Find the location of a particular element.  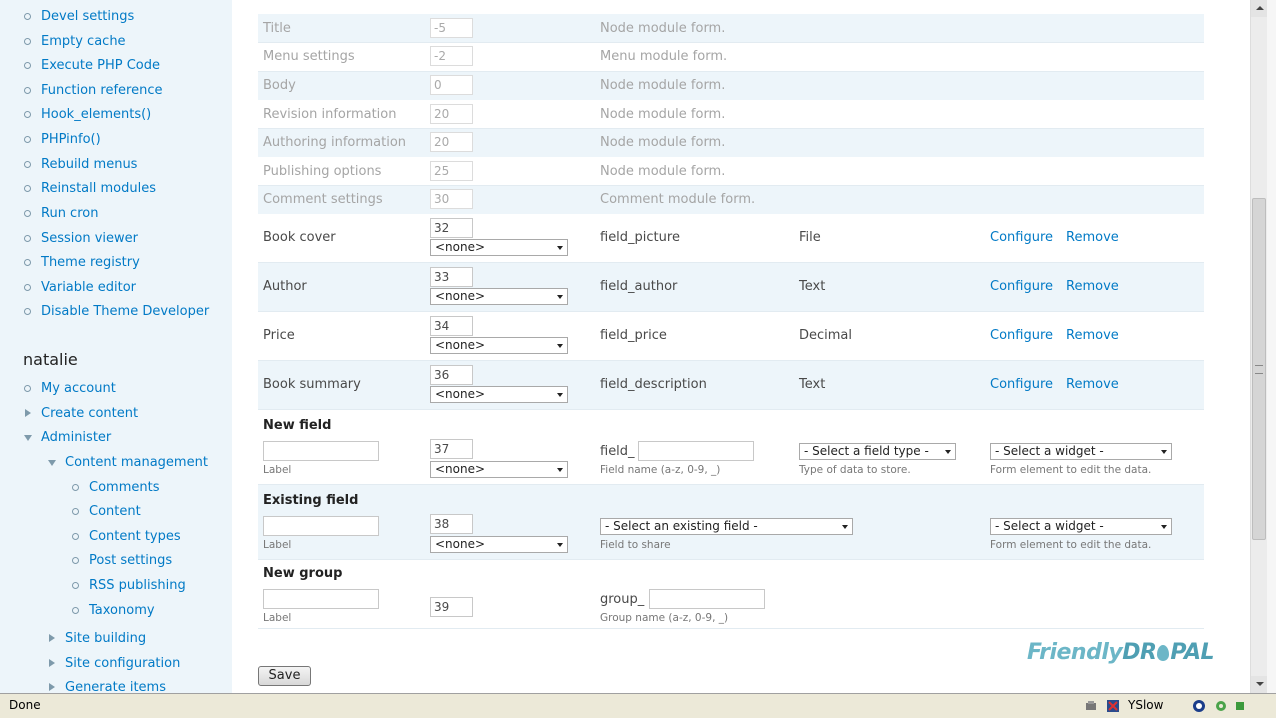

sidebar-item-taxonomy: Taxonomy is located at coordinates (113, 611).